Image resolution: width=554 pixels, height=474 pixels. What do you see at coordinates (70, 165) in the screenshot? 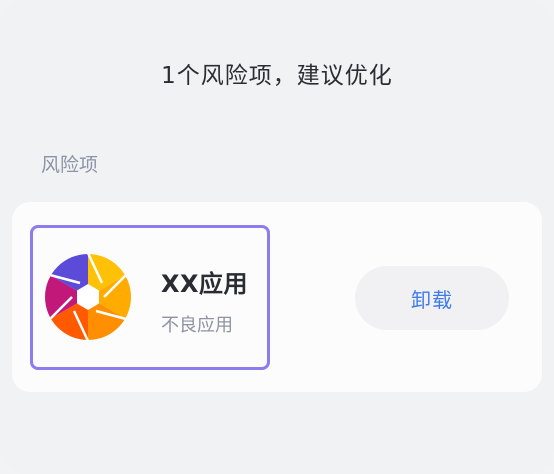
I see `section-label: 风险项` at bounding box center [70, 165].